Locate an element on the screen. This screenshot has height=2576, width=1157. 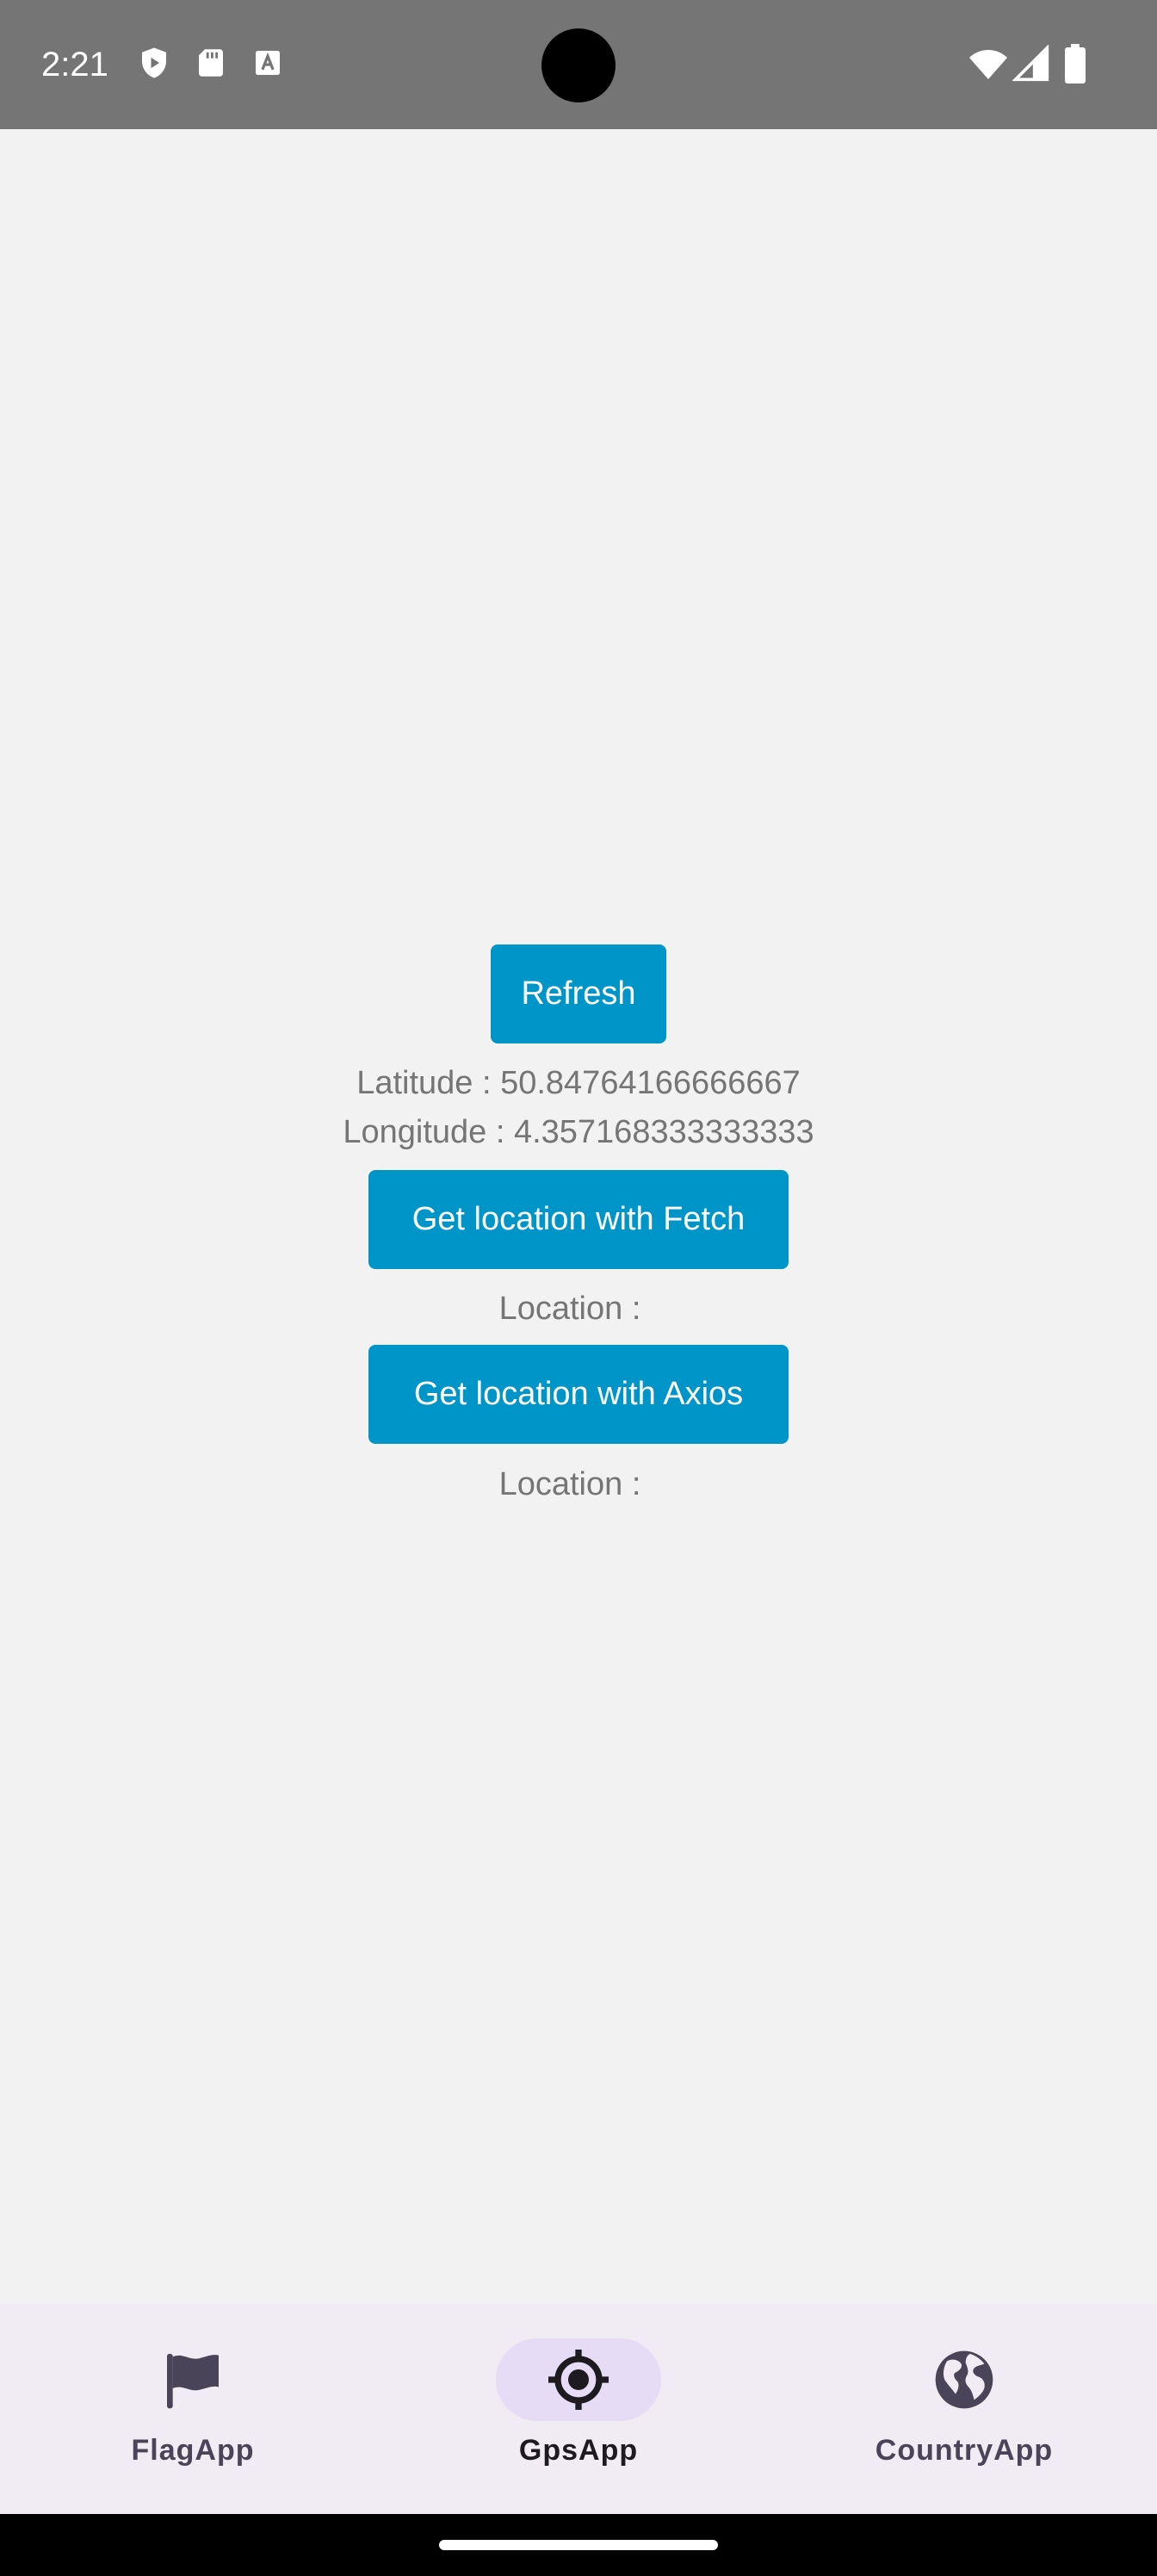
bottom-navigation: FlagApp GpsApp CountryApp is located at coordinates (579, 2409).